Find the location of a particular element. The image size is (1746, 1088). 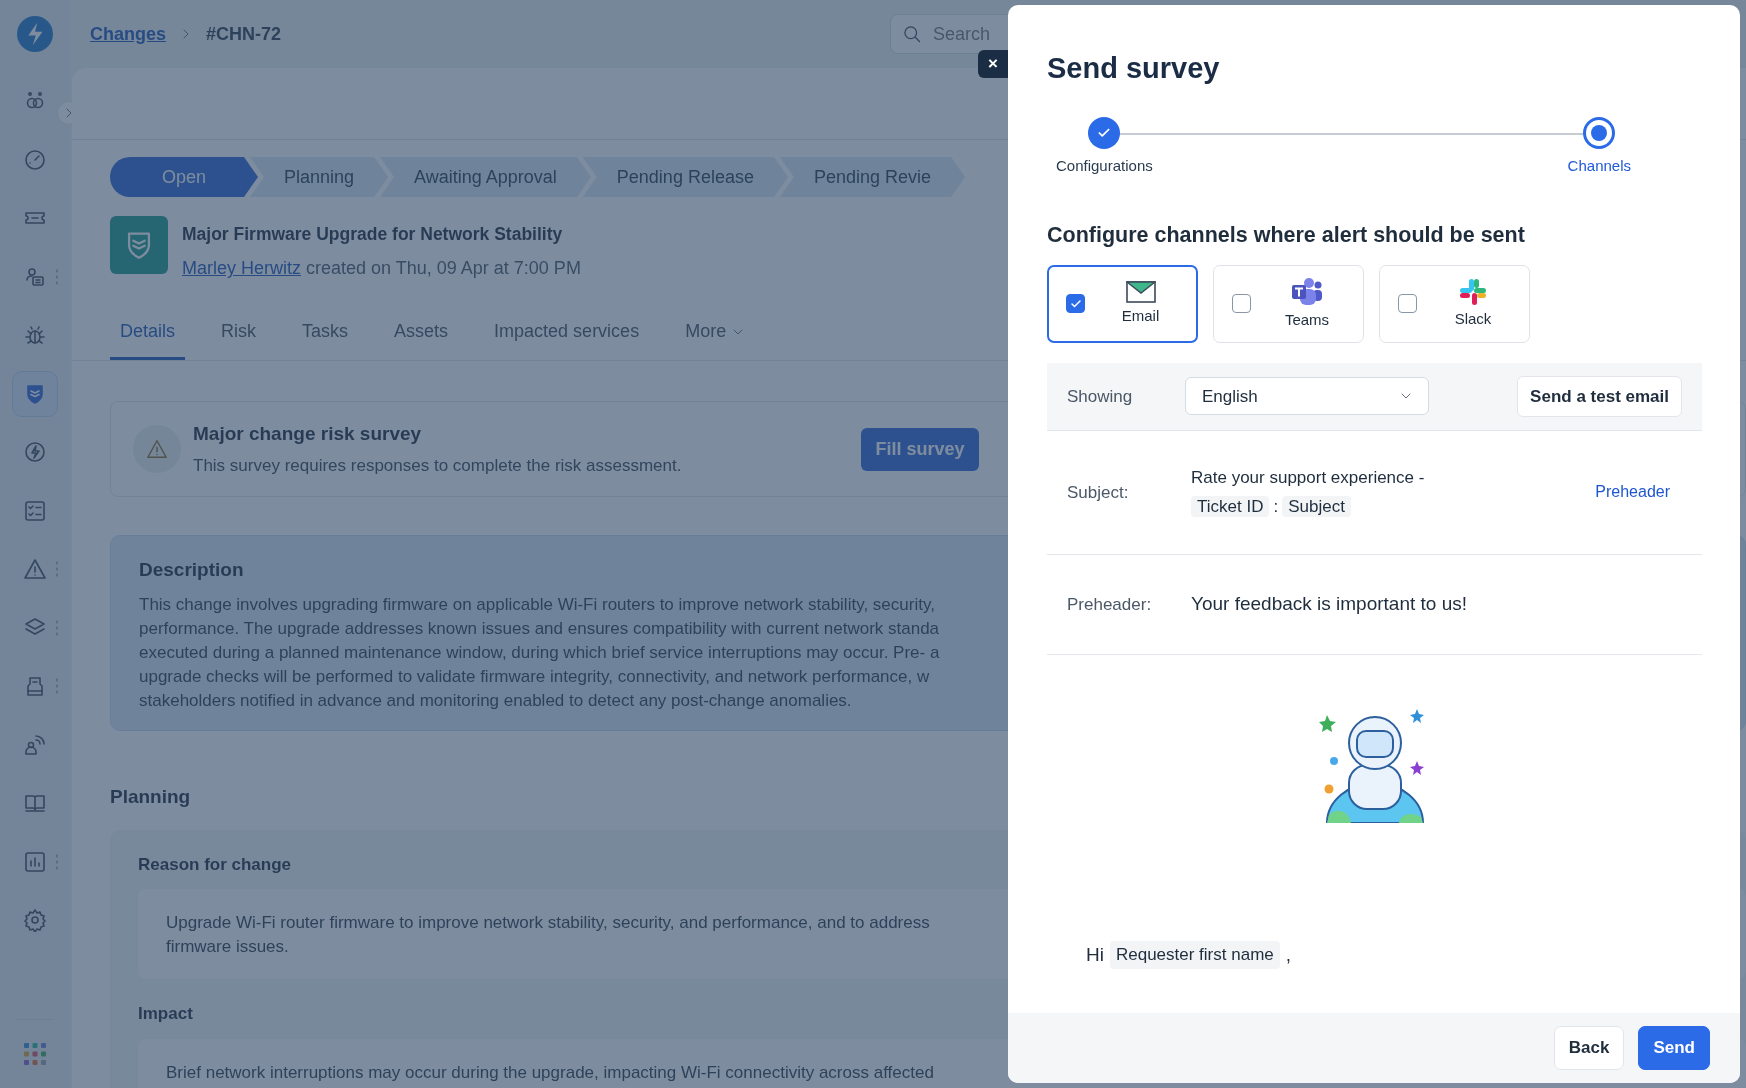

description-text: stakeholders notified in advance and monitoring enabled to detect any post-change anomalies. is located at coordinates (495, 700).